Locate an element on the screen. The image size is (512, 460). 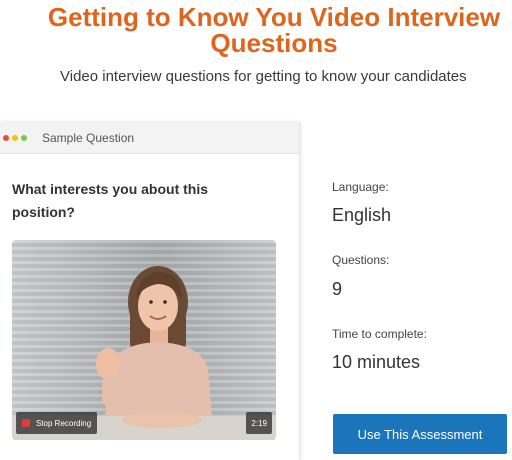
sample-question-text: What interests you about this position? is located at coordinates (110, 200).